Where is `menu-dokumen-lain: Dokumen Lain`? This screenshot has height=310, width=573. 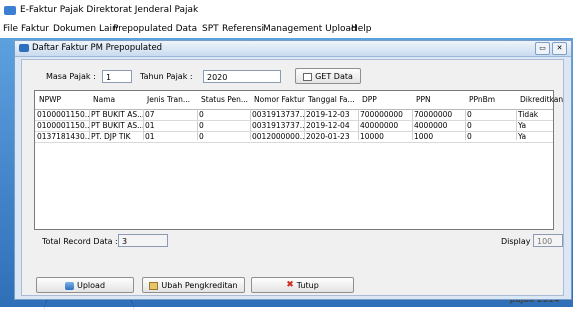
menu-dokumen-lain: Dokumen Lain is located at coordinates (85, 29).